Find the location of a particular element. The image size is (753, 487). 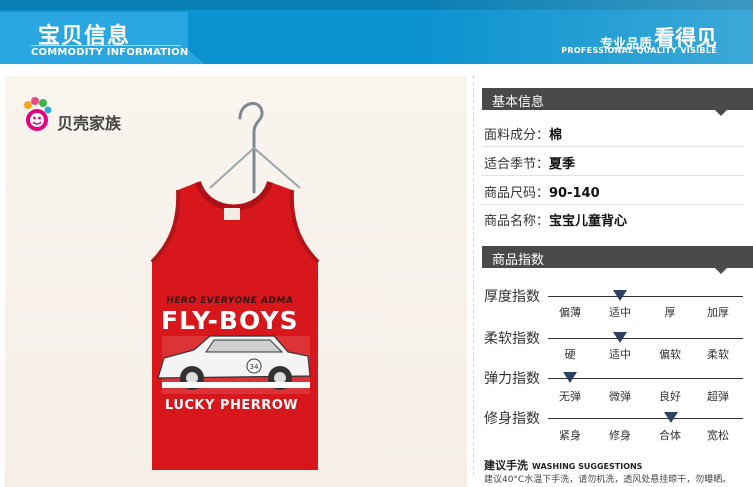

scale-option: 微弹 is located at coordinates (620, 396).